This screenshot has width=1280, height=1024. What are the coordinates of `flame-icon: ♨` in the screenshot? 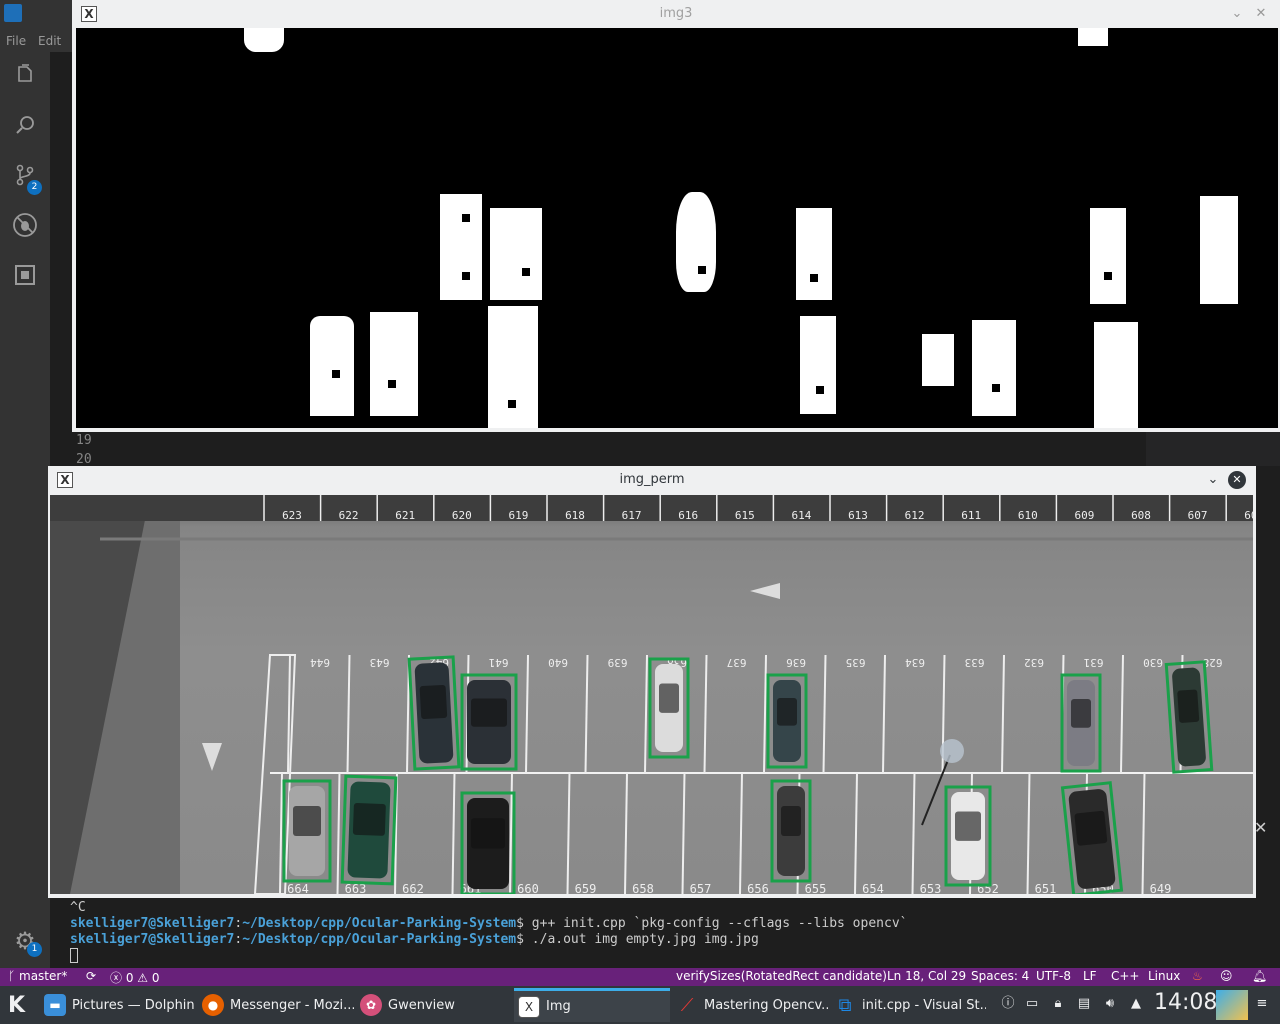 It's located at (1197, 976).